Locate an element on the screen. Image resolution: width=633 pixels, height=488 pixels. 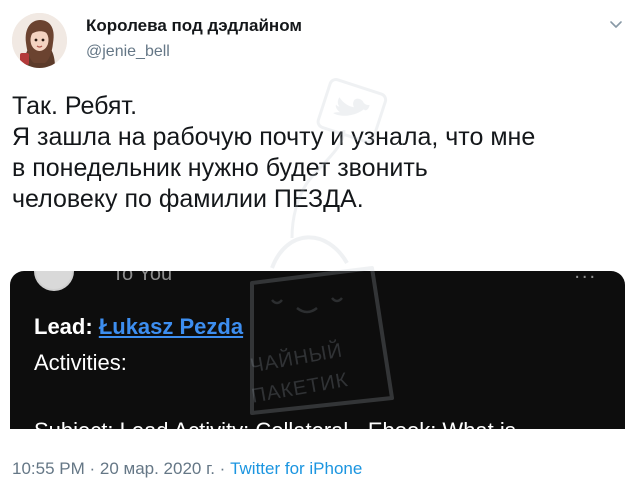
lead-label: Lead: is located at coordinates (63, 326).